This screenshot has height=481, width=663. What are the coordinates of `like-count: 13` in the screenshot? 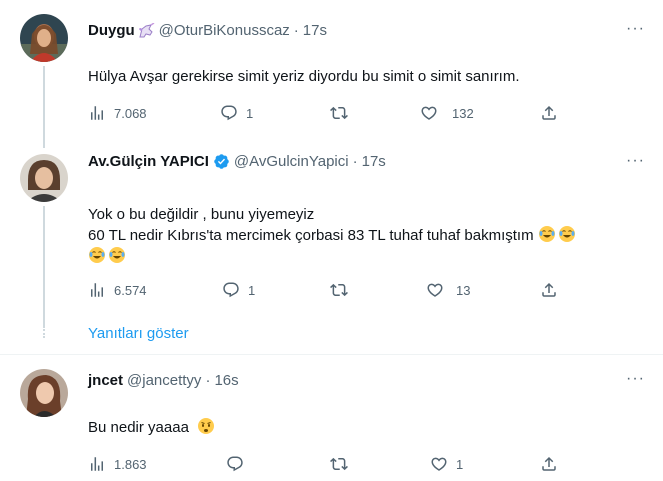 It's located at (463, 290).